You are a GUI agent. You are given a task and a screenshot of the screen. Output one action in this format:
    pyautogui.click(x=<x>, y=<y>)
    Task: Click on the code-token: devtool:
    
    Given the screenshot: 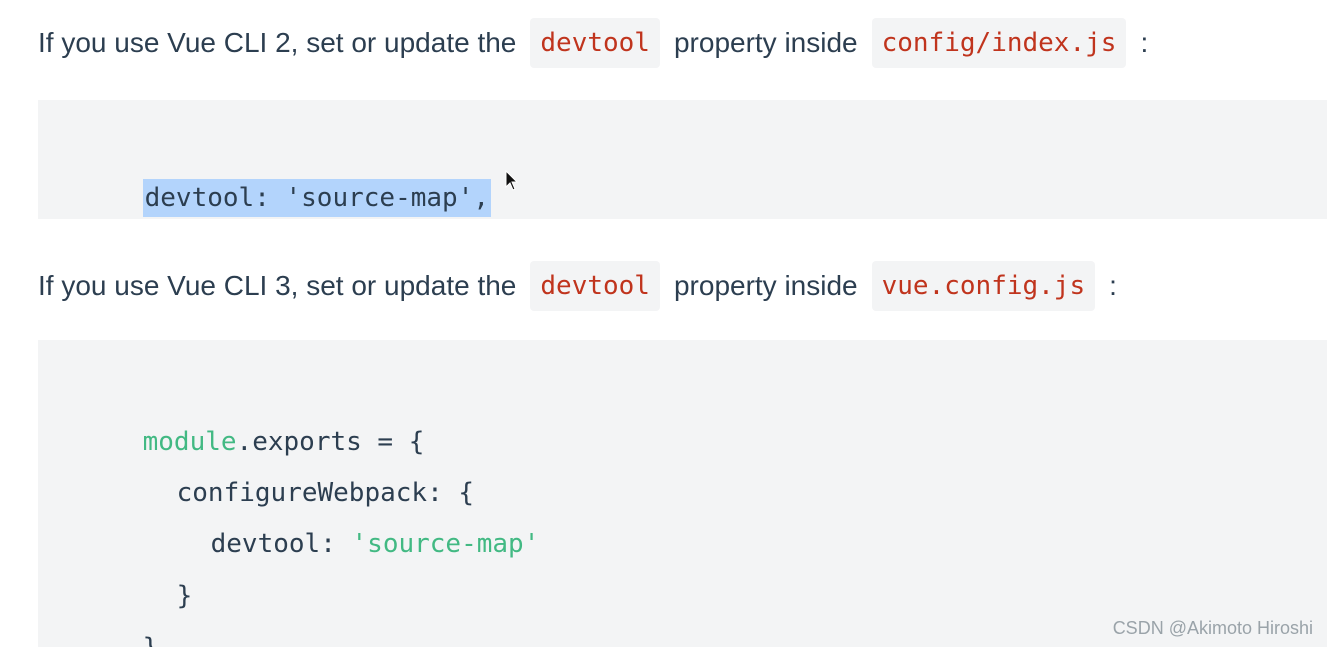 What is the action you would take?
    pyautogui.click(x=281, y=544)
    